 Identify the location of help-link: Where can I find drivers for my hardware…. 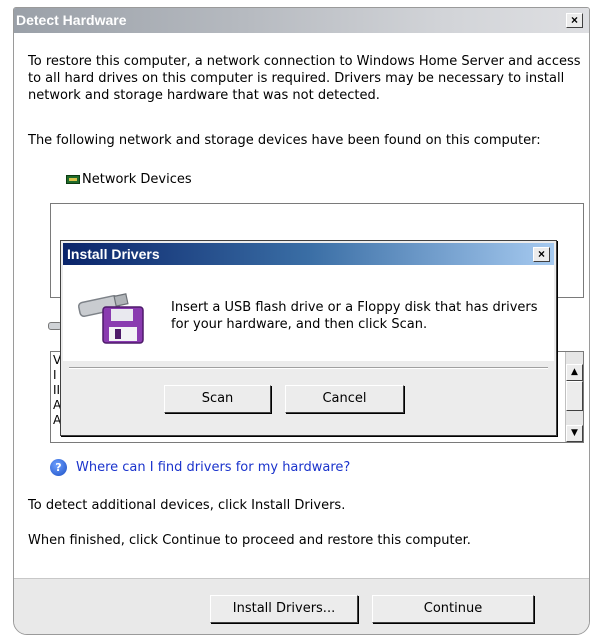
(213, 467).